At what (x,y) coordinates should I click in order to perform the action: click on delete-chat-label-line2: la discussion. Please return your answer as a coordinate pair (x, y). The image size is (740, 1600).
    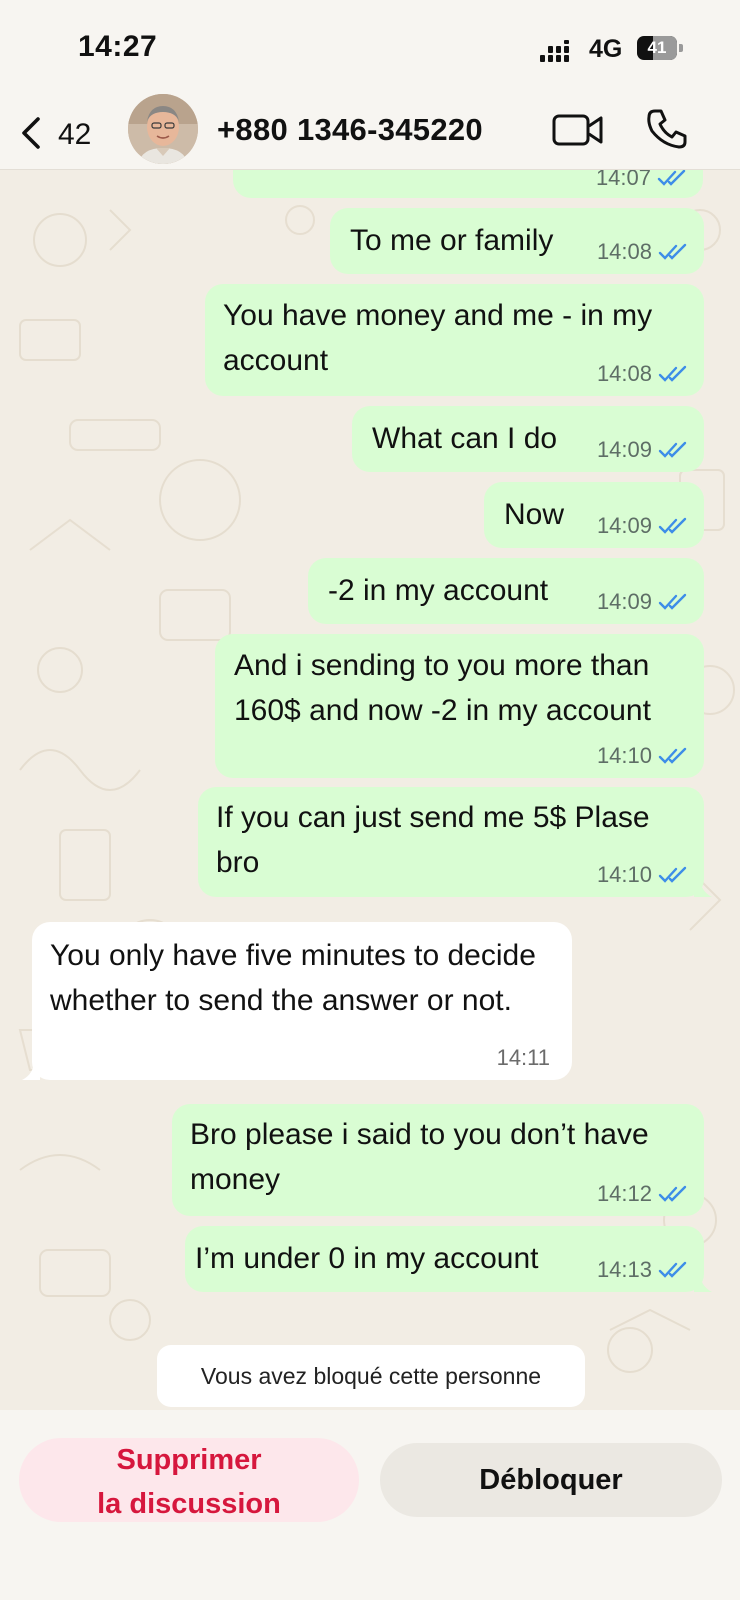
    Looking at the image, I should click on (189, 1504).